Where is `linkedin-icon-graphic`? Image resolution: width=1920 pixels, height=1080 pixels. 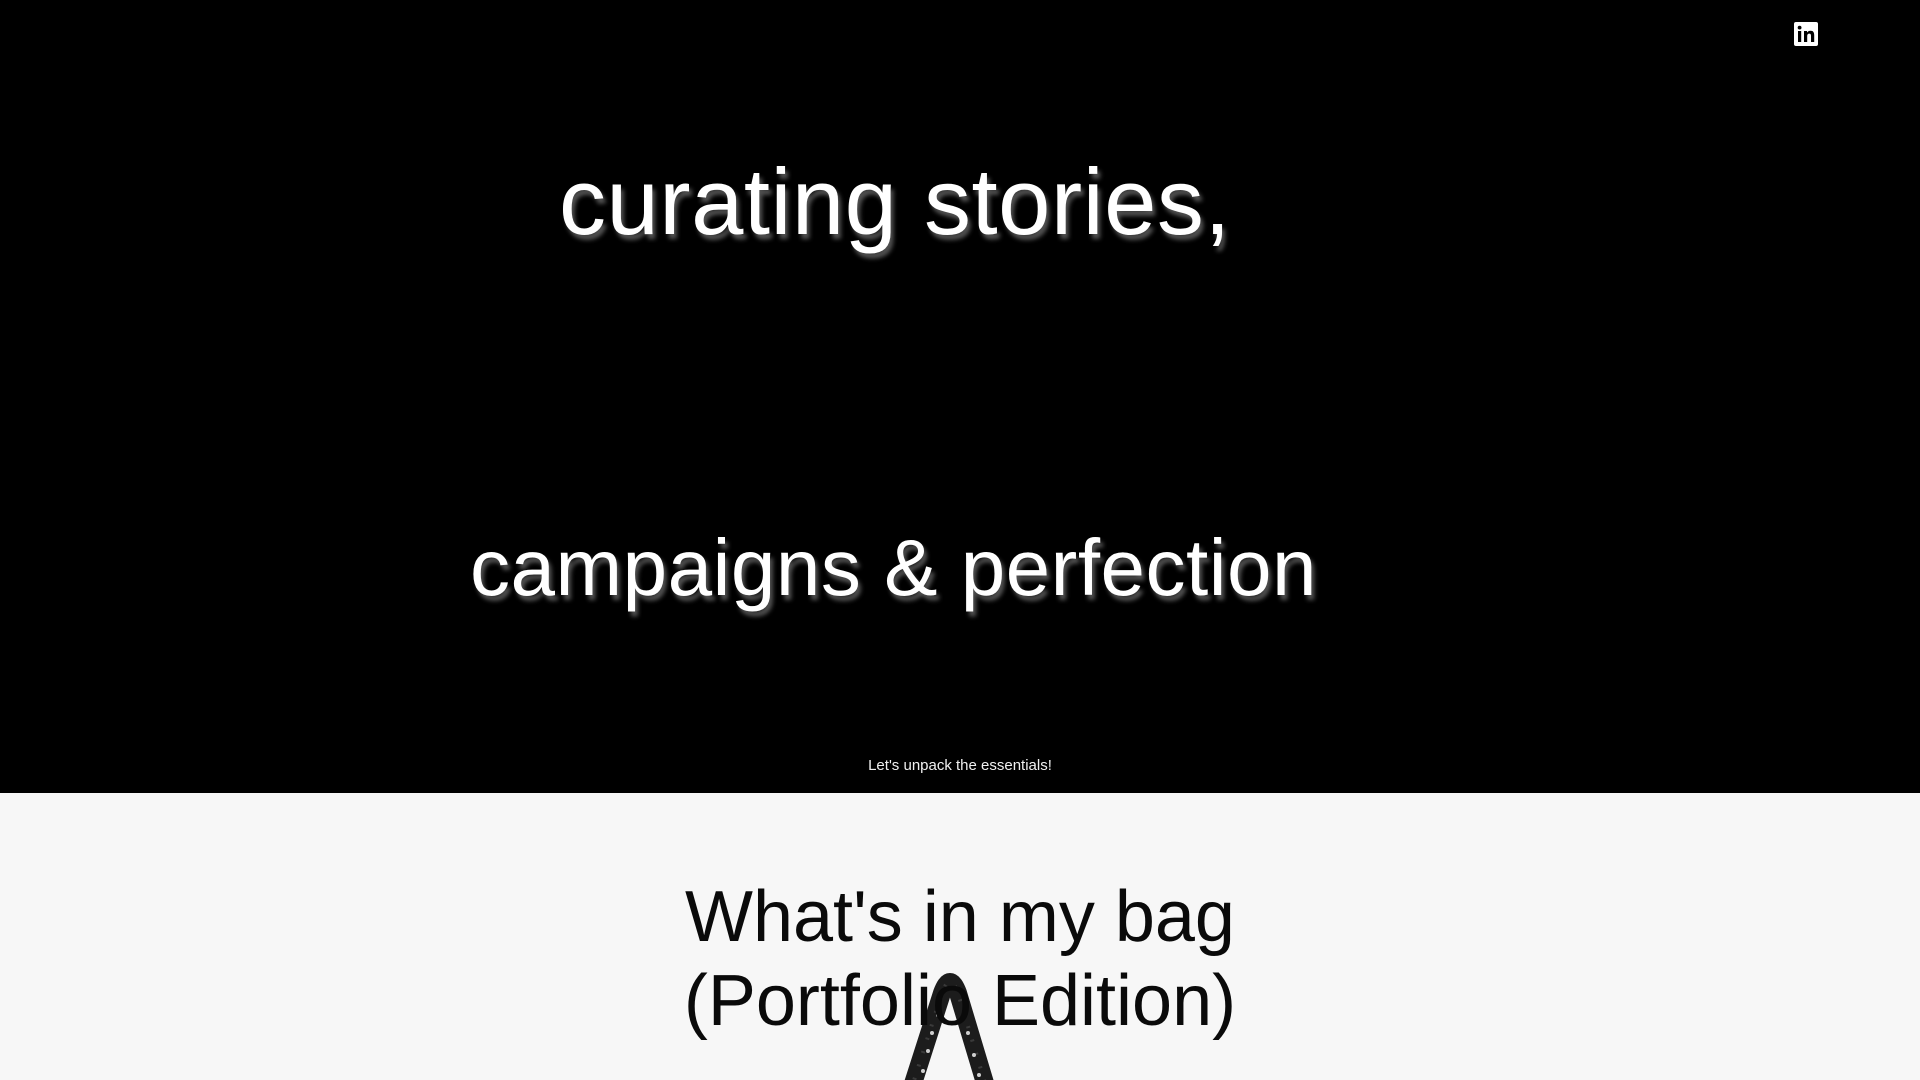
linkedin-icon-graphic is located at coordinates (1806, 34).